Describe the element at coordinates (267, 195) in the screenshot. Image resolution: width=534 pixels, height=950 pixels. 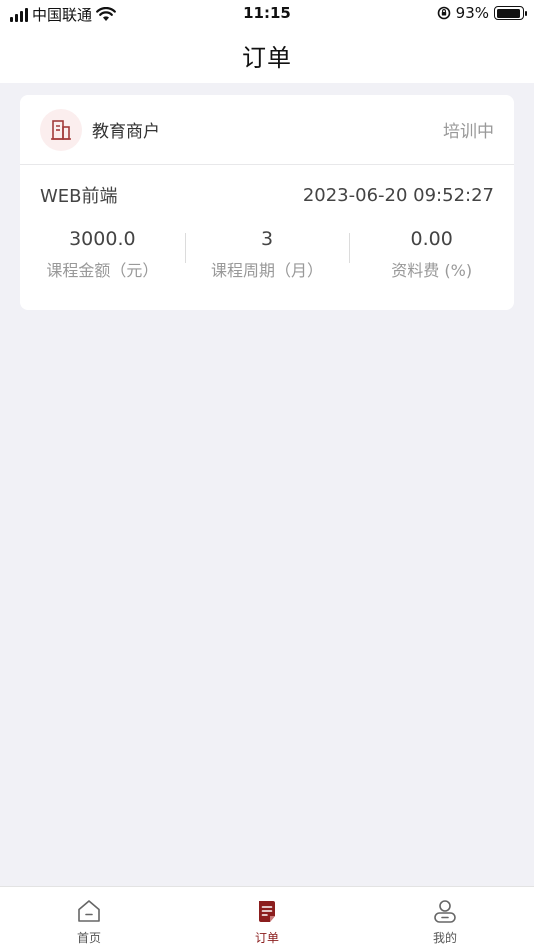
I see `course-row: WEB前端 2023-06-20 09:52:27` at that location.